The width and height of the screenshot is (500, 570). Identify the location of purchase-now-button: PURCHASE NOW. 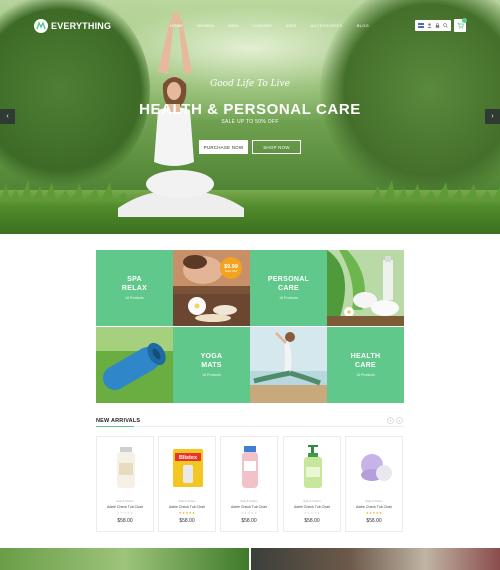
(223, 147).